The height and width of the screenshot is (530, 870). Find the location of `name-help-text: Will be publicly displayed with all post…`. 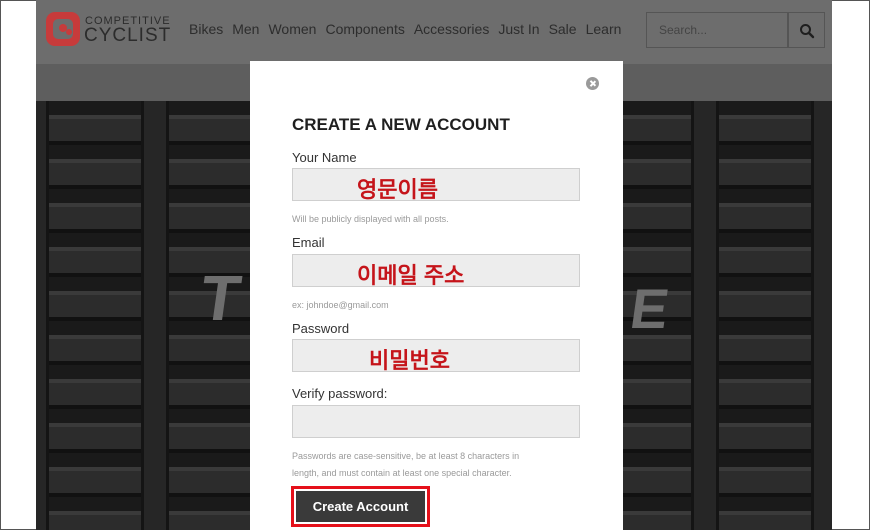

name-help-text: Will be publicly displayed with all post… is located at coordinates (370, 219).